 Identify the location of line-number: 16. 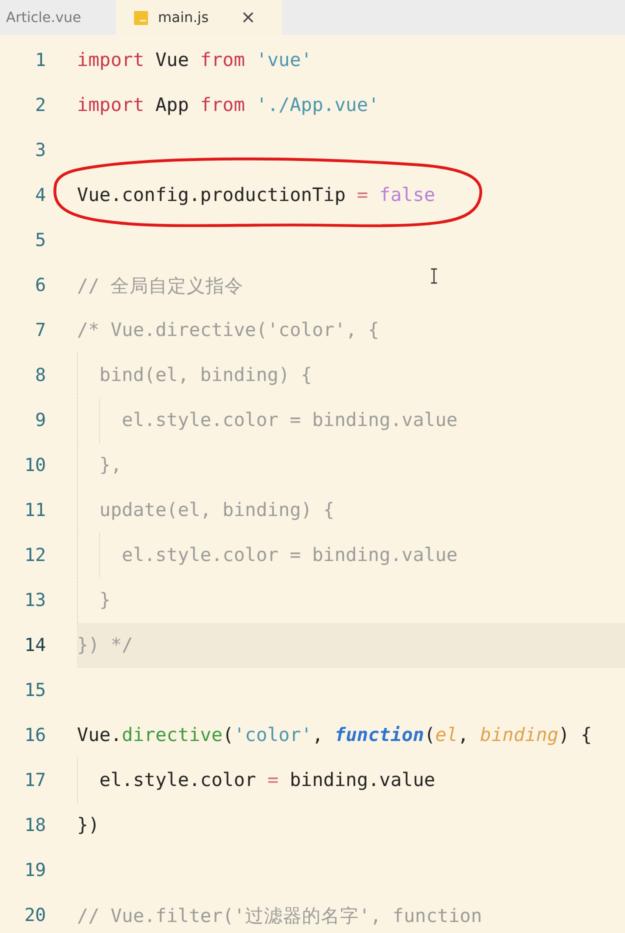
(34, 735).